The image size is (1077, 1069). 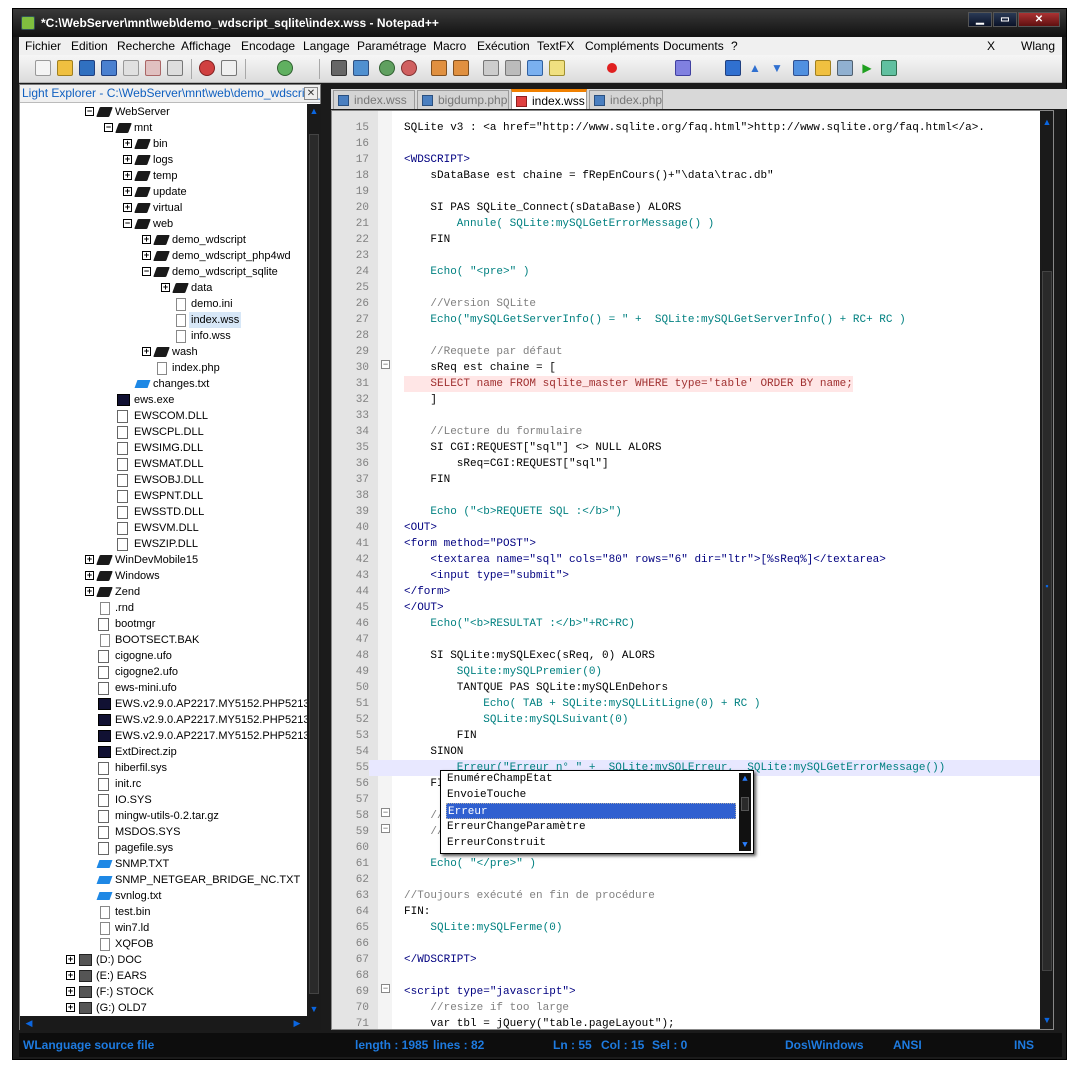 What do you see at coordinates (692, 528) in the screenshot?
I see `code-line: 40 <OUT>` at bounding box center [692, 528].